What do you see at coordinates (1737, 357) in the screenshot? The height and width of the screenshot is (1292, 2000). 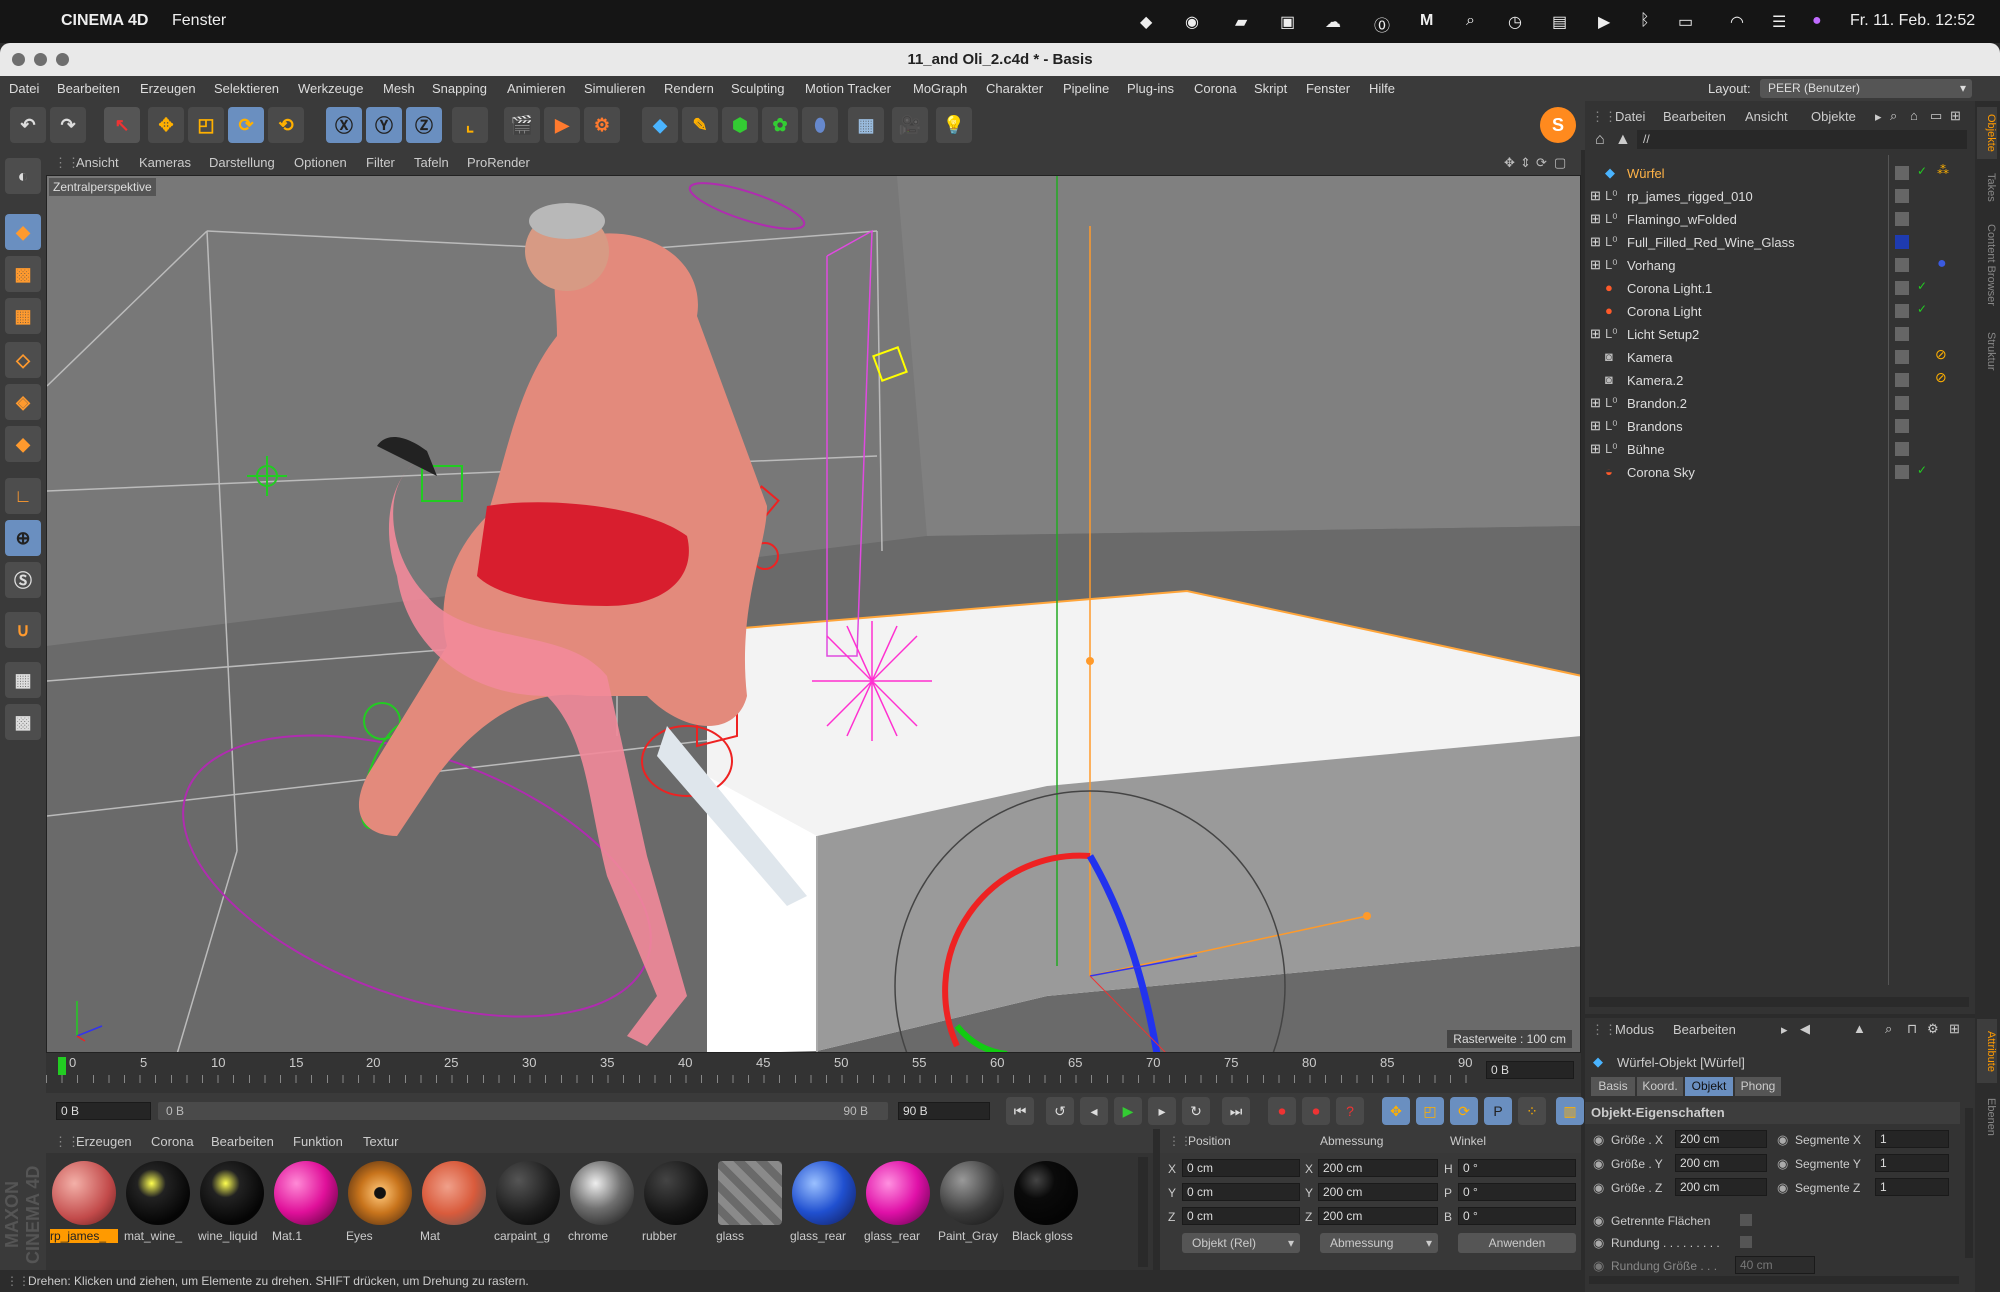 I see `object-row: ◙ Kamera` at bounding box center [1737, 357].